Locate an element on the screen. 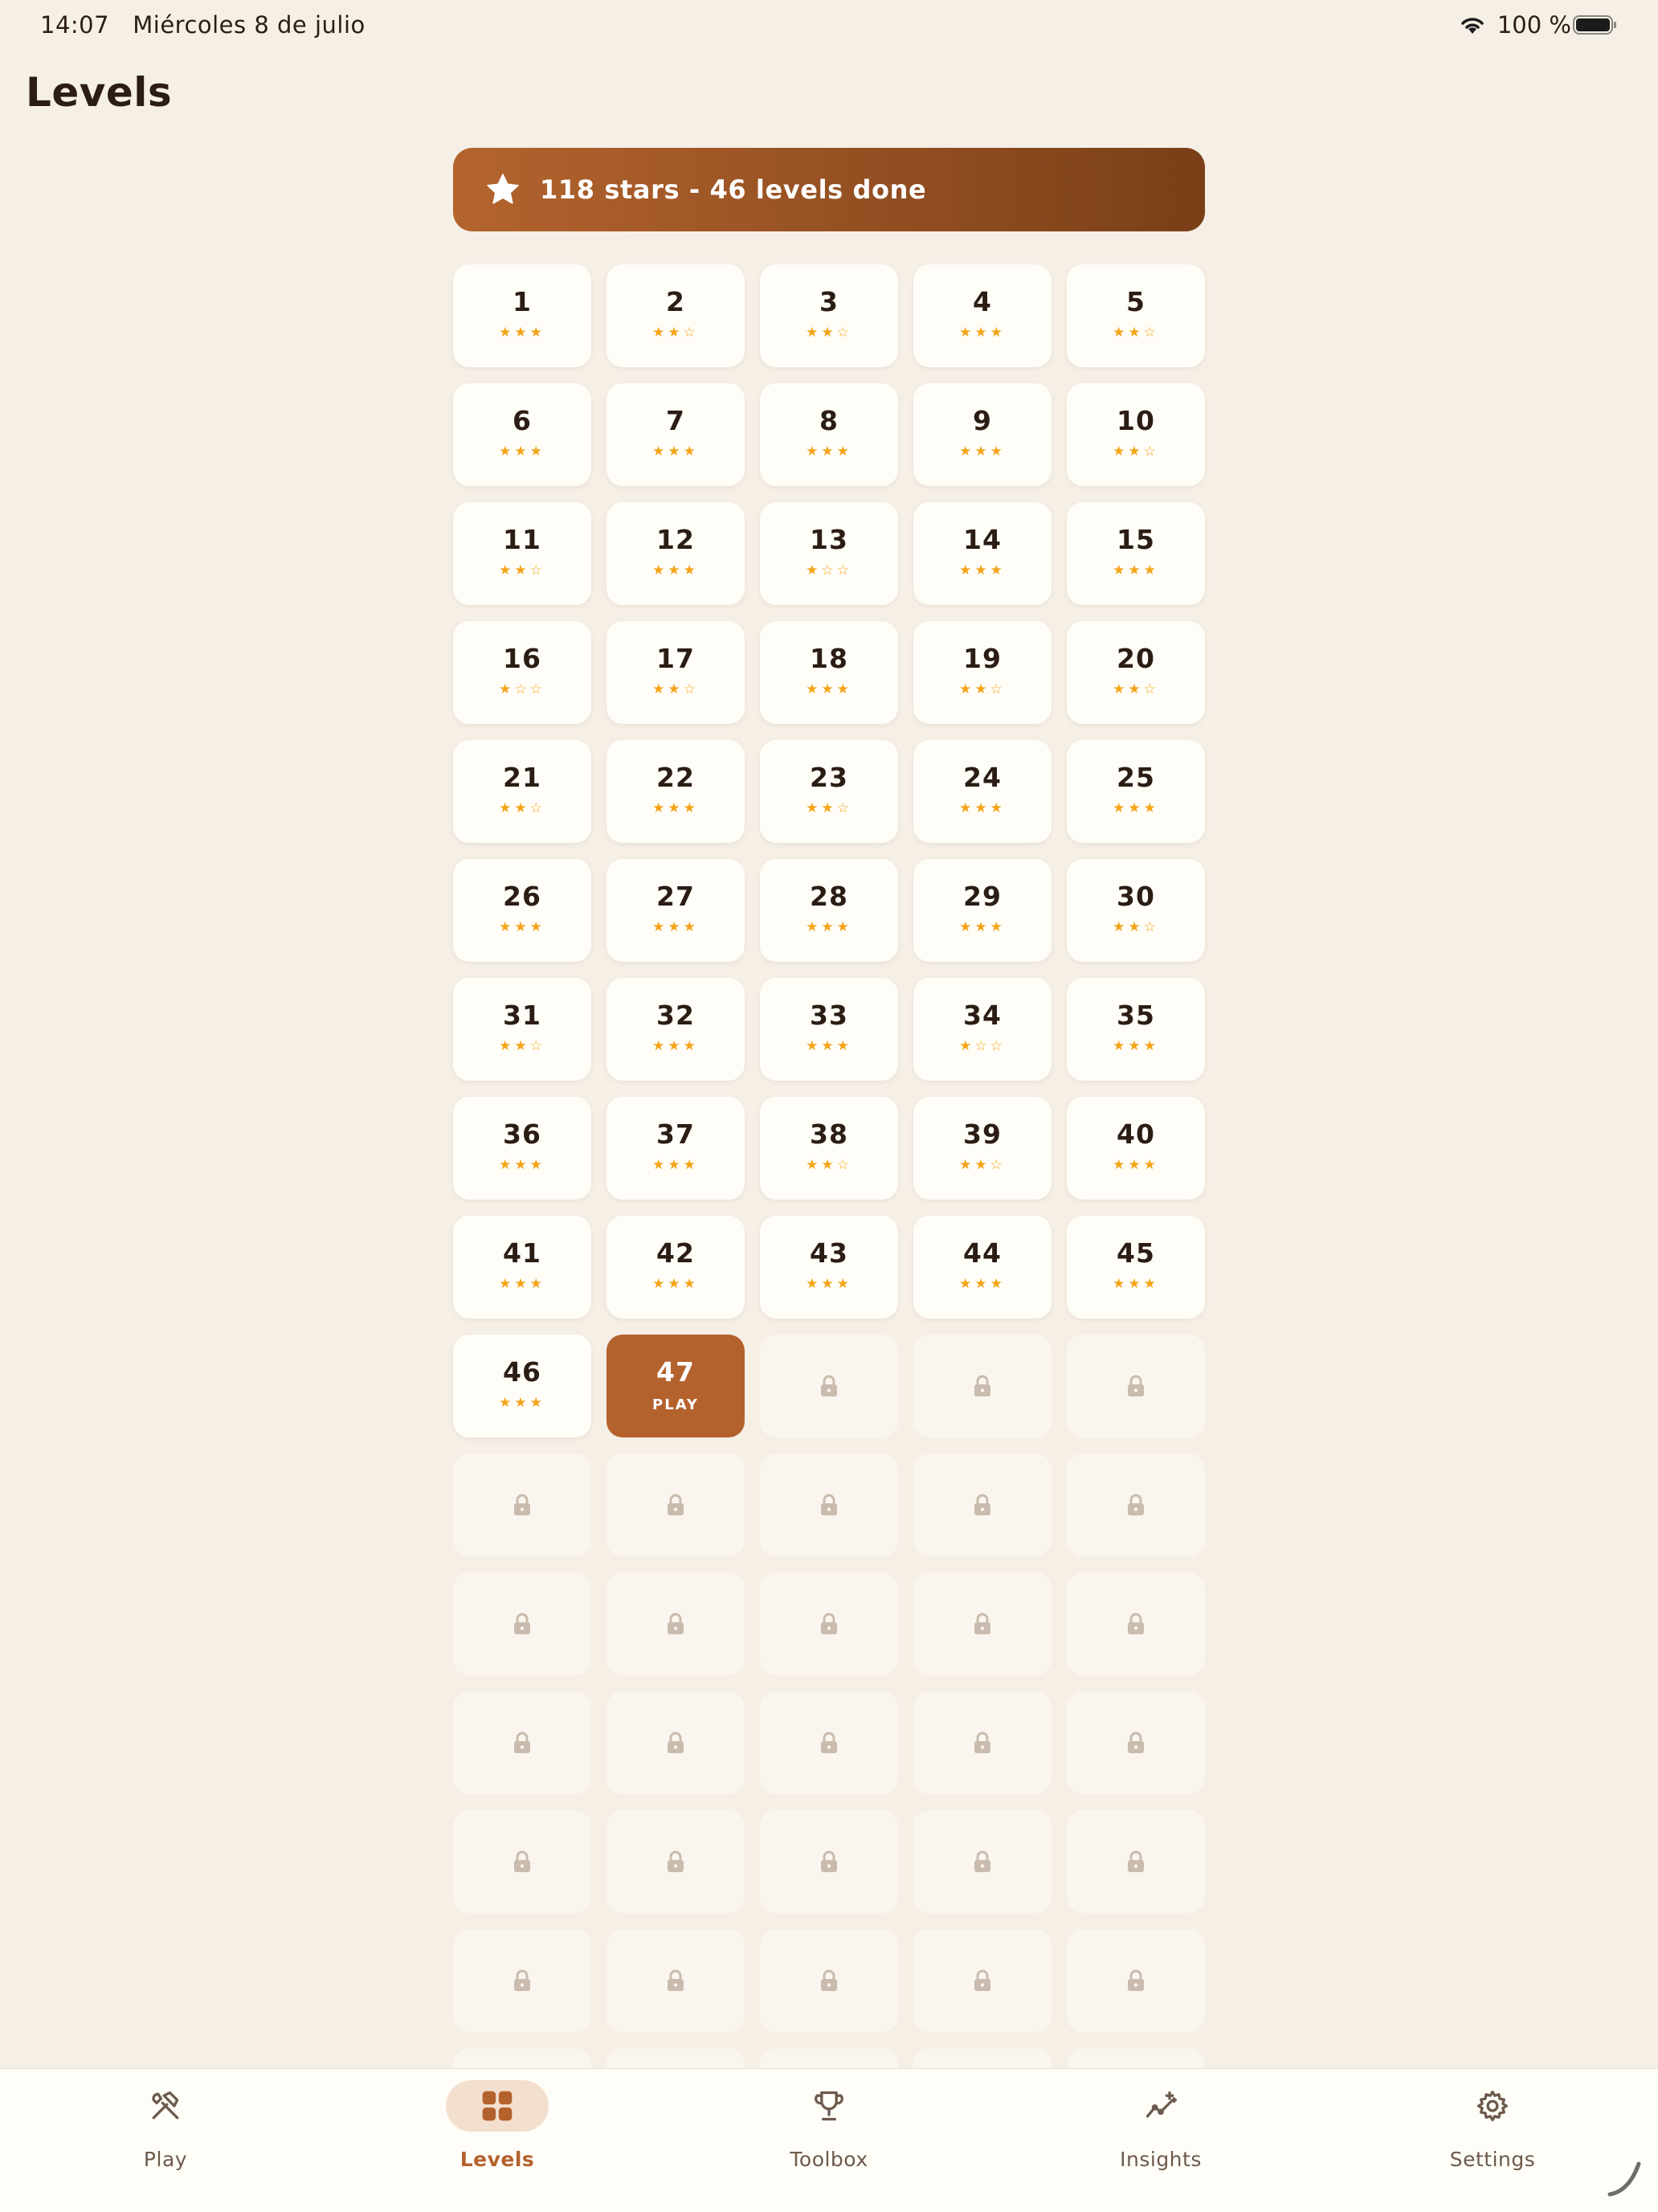 The width and height of the screenshot is (1658, 2212). level-tile-9: 9 ★★★ is located at coordinates (982, 435).